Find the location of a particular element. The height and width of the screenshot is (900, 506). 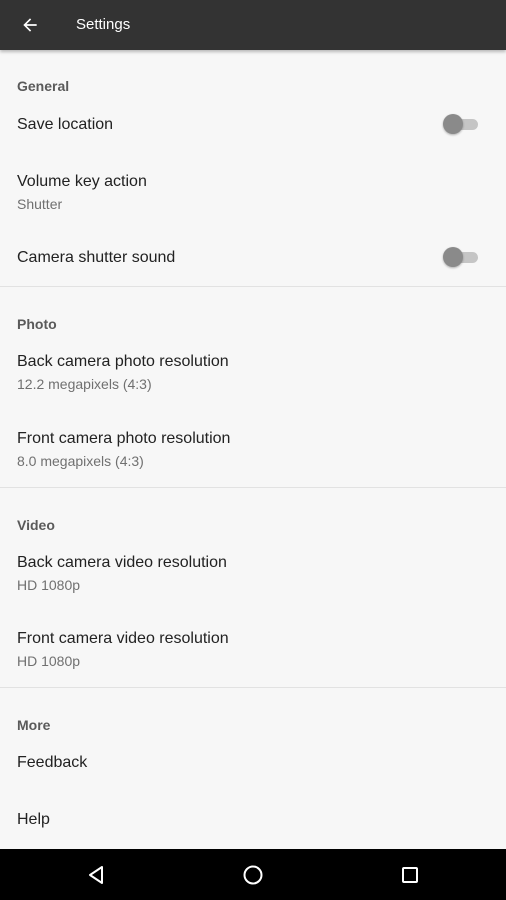

setting-save-location: Save location is located at coordinates (253, 124).